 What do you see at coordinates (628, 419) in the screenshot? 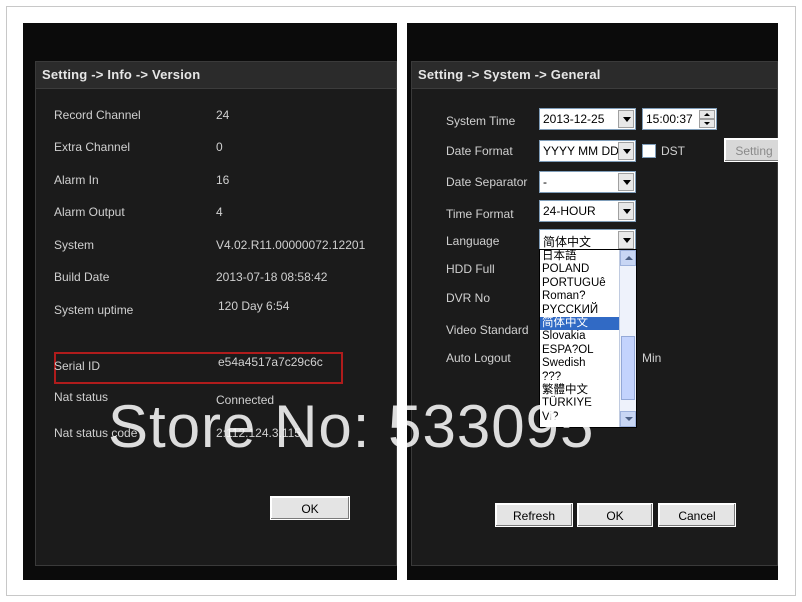
I see `scroll-down-icon` at bounding box center [628, 419].